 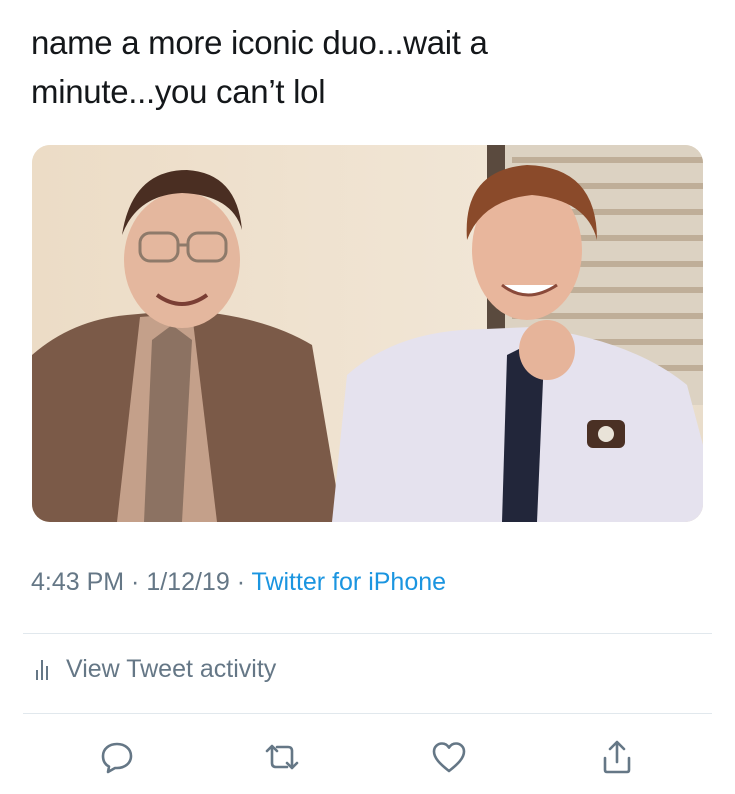 I want to click on bar-chart-icon, so click(x=42, y=669).